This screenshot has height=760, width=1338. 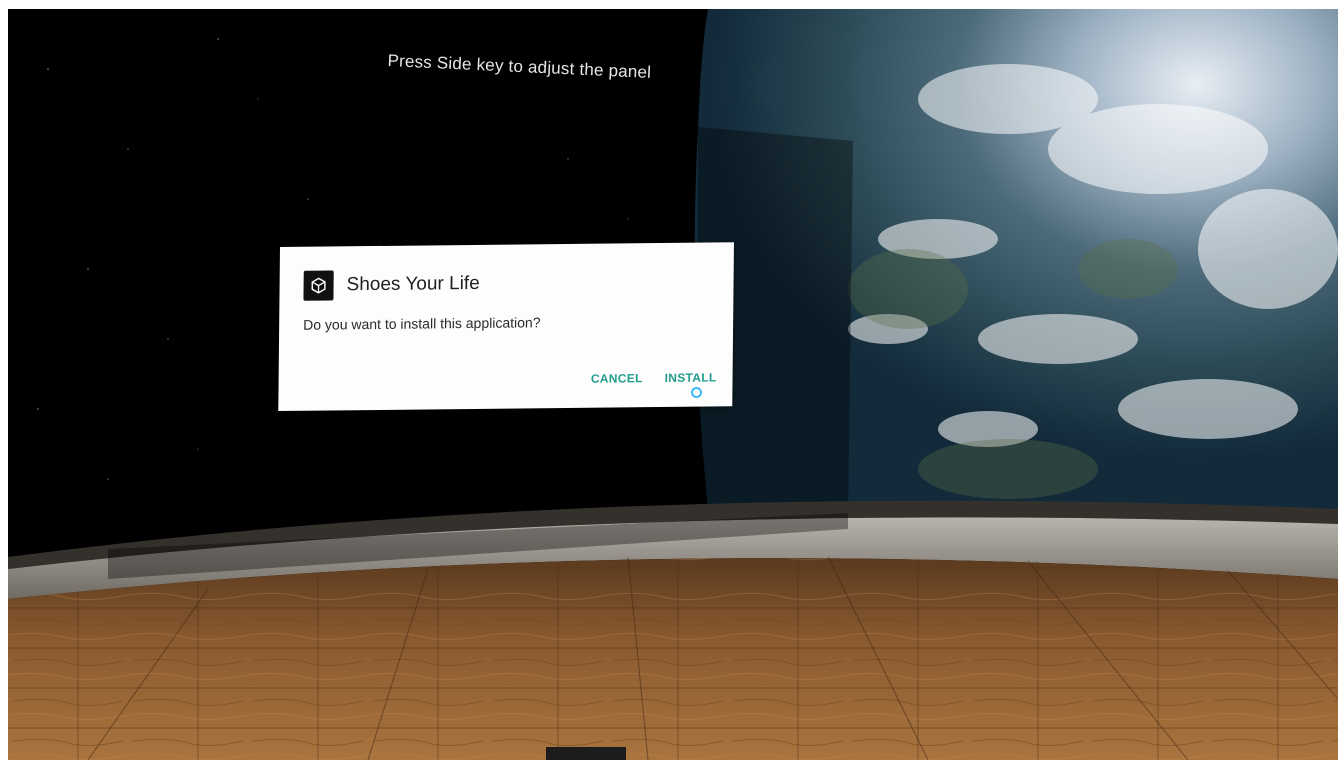 What do you see at coordinates (617, 378) in the screenshot?
I see `cancel-button: CANCEL` at bounding box center [617, 378].